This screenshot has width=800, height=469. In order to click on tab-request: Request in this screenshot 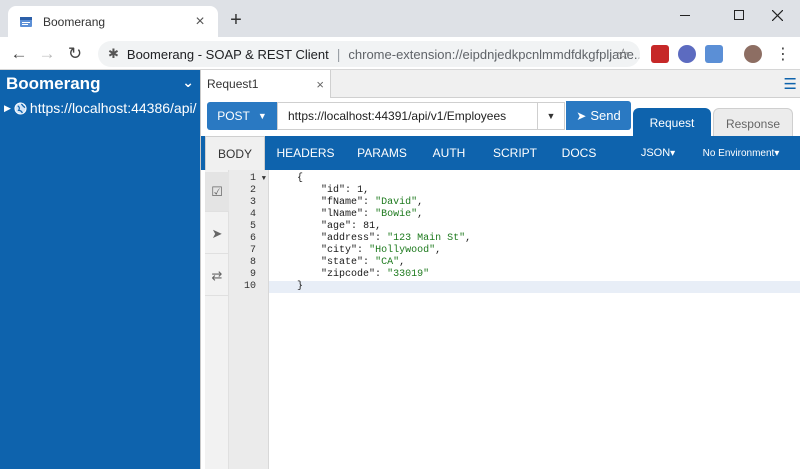, I will do `click(672, 123)`.